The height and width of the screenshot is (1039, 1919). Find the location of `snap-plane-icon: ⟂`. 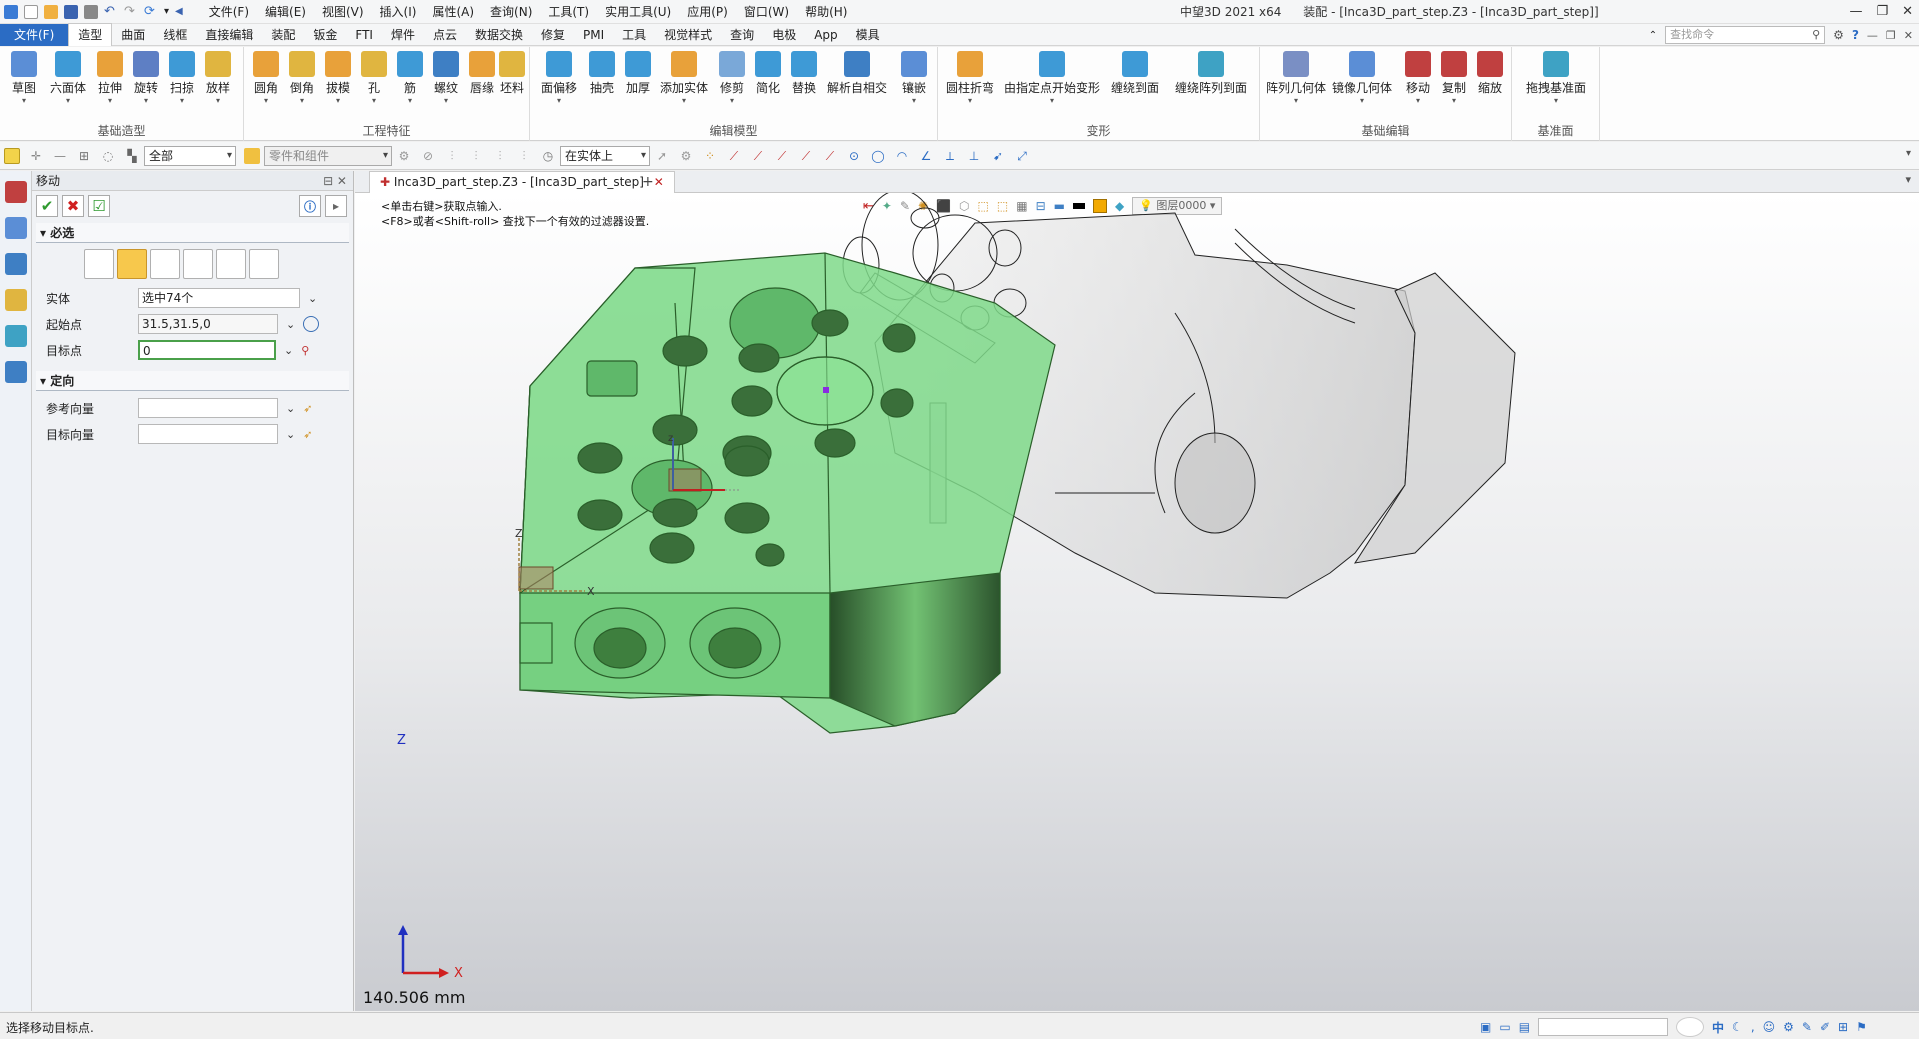

snap-plane-icon: ⟂ is located at coordinates (950, 156).